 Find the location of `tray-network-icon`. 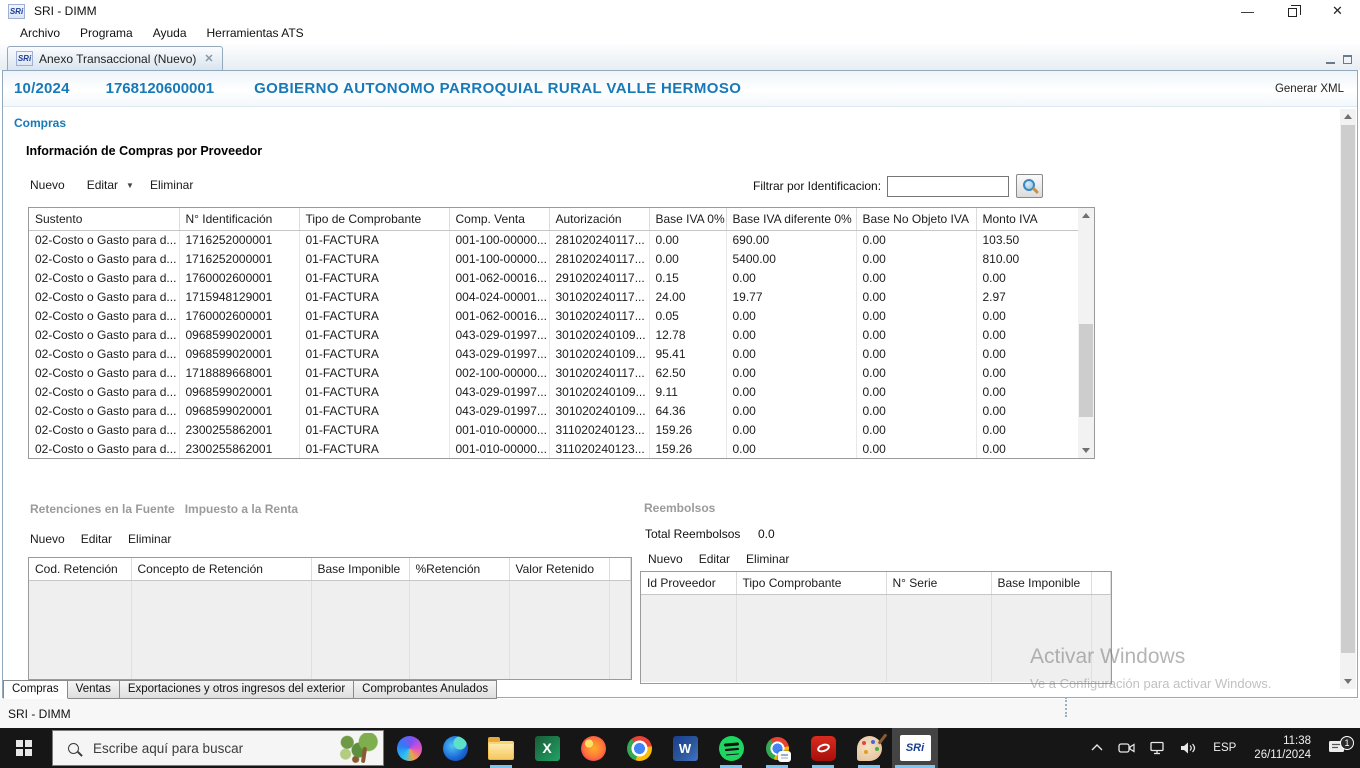

tray-network-icon is located at coordinates (1157, 748).